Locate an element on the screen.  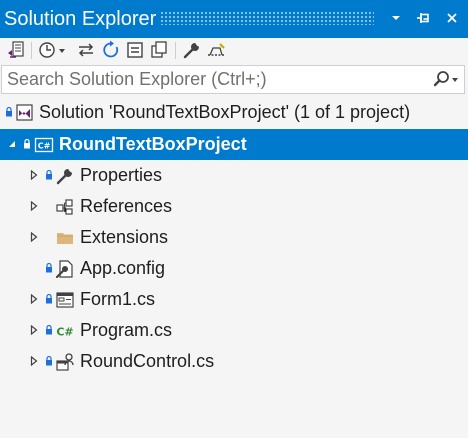
properties-wrench-icon is located at coordinates (191, 50).